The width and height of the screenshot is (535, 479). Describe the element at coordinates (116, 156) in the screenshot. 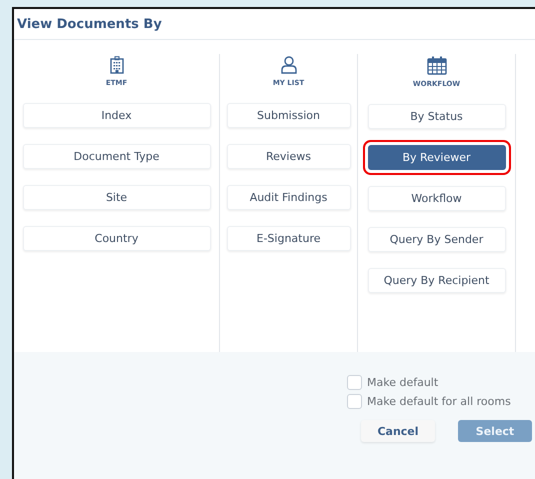

I see `view-option-button: Document Type` at that location.